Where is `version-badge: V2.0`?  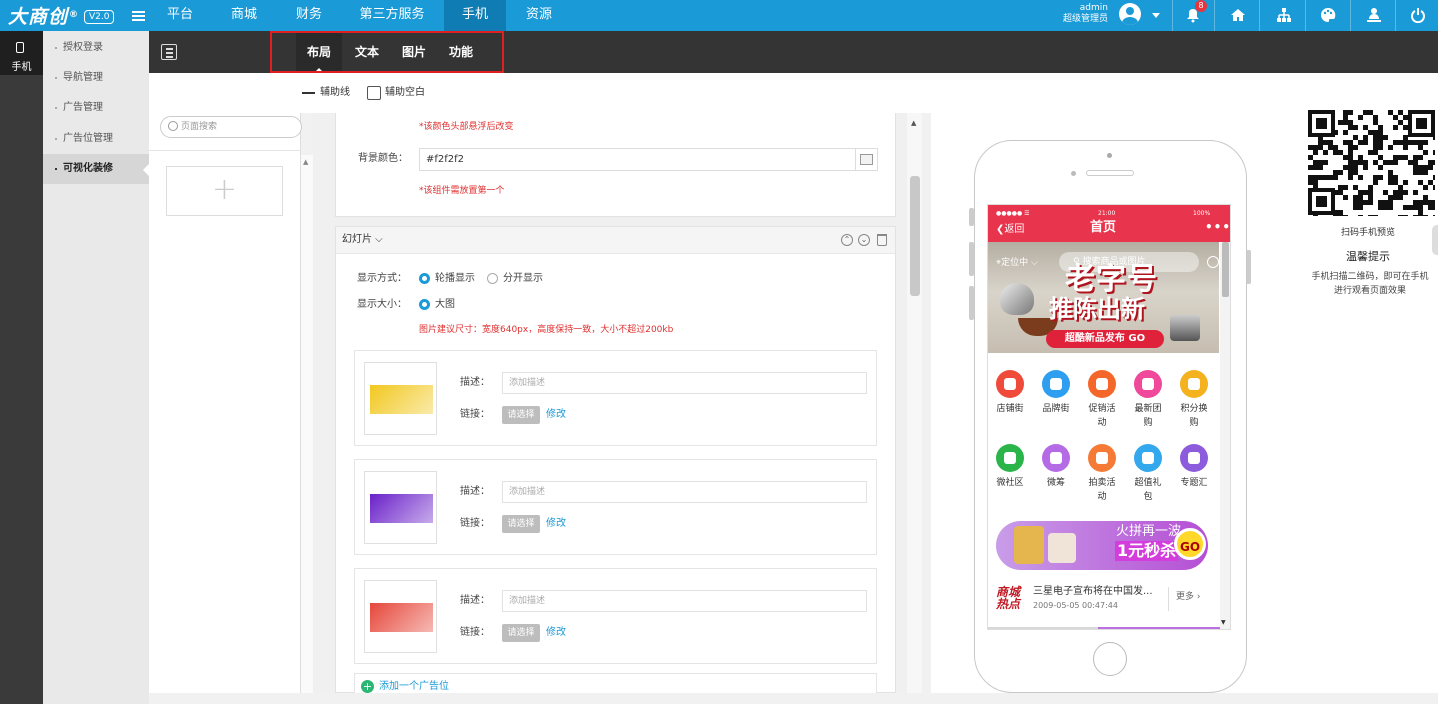 version-badge: V2.0 is located at coordinates (99, 17).